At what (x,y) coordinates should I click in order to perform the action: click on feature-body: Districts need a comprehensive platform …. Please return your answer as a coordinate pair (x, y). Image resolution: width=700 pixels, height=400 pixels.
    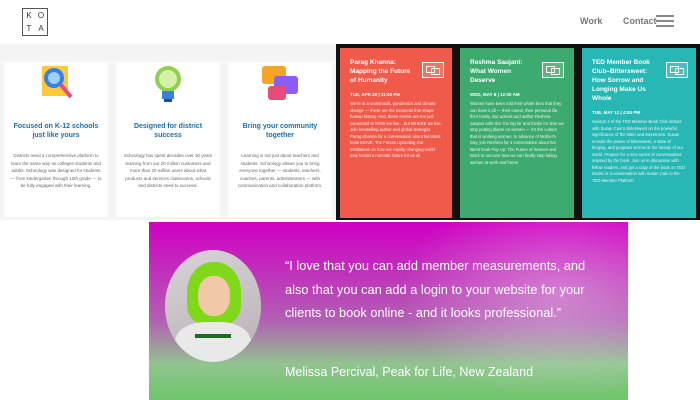
    Looking at the image, I should click on (56, 170).